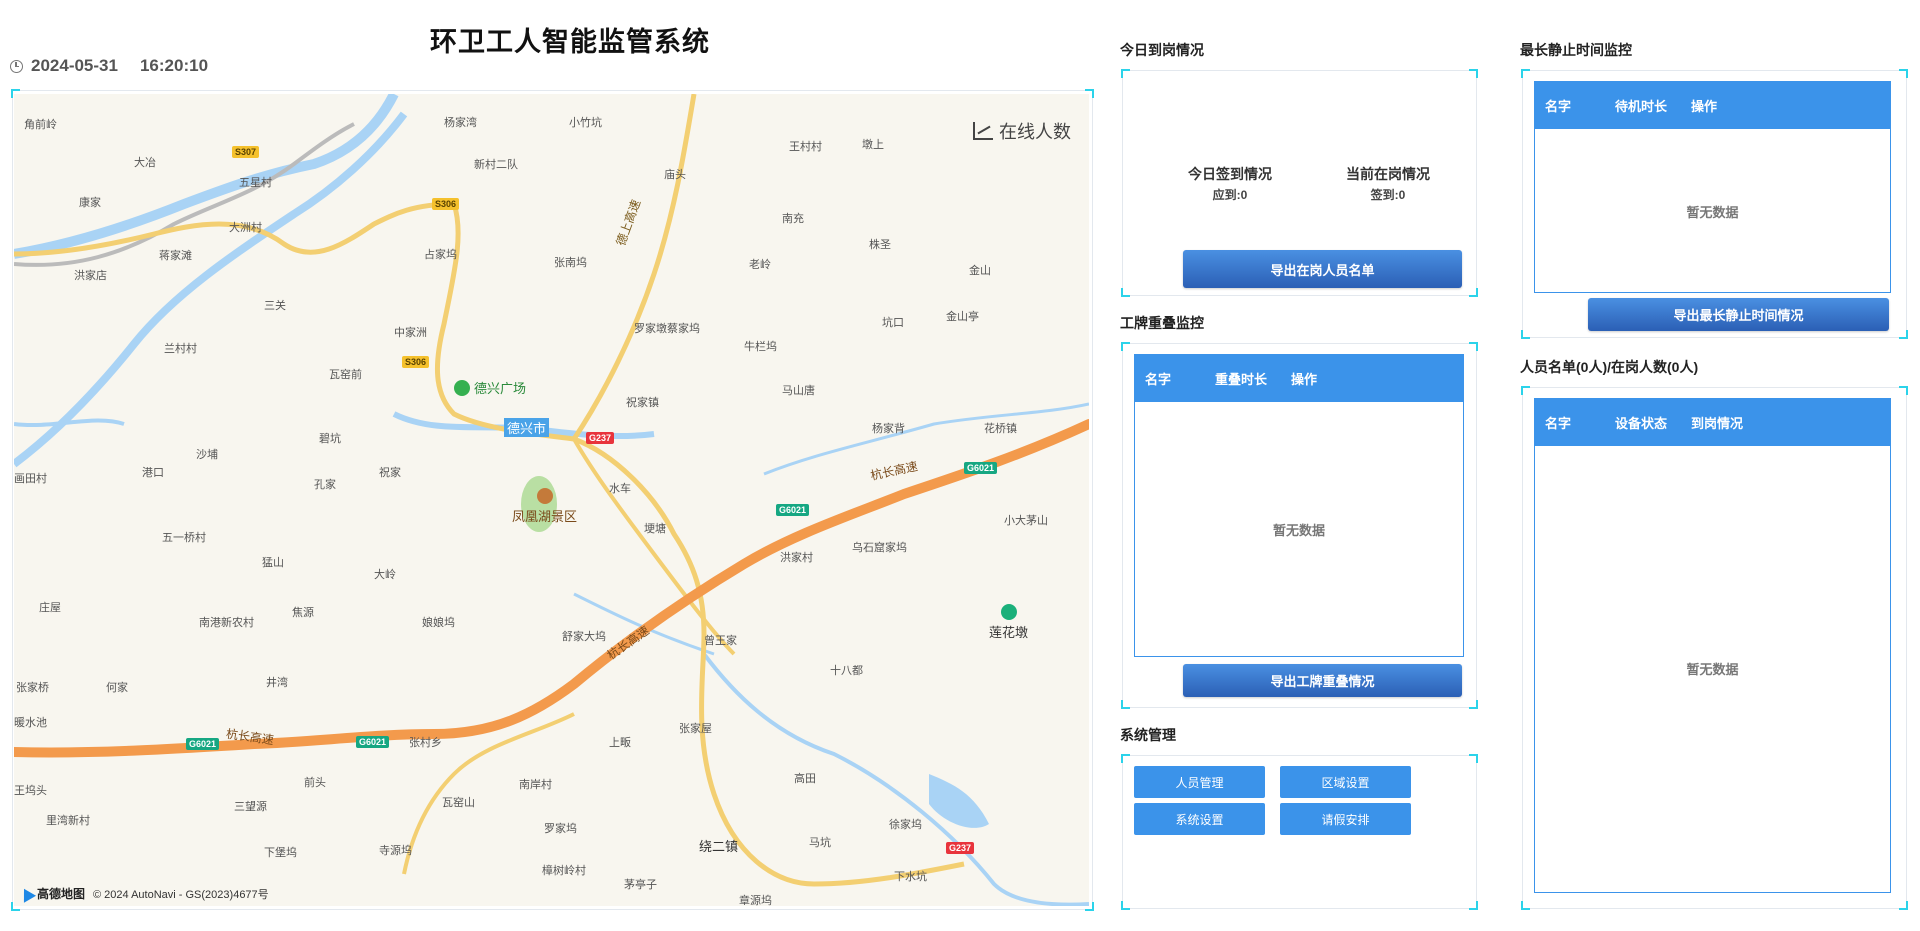  I want to click on place-label: 乌石窟家坞, so click(879, 548).